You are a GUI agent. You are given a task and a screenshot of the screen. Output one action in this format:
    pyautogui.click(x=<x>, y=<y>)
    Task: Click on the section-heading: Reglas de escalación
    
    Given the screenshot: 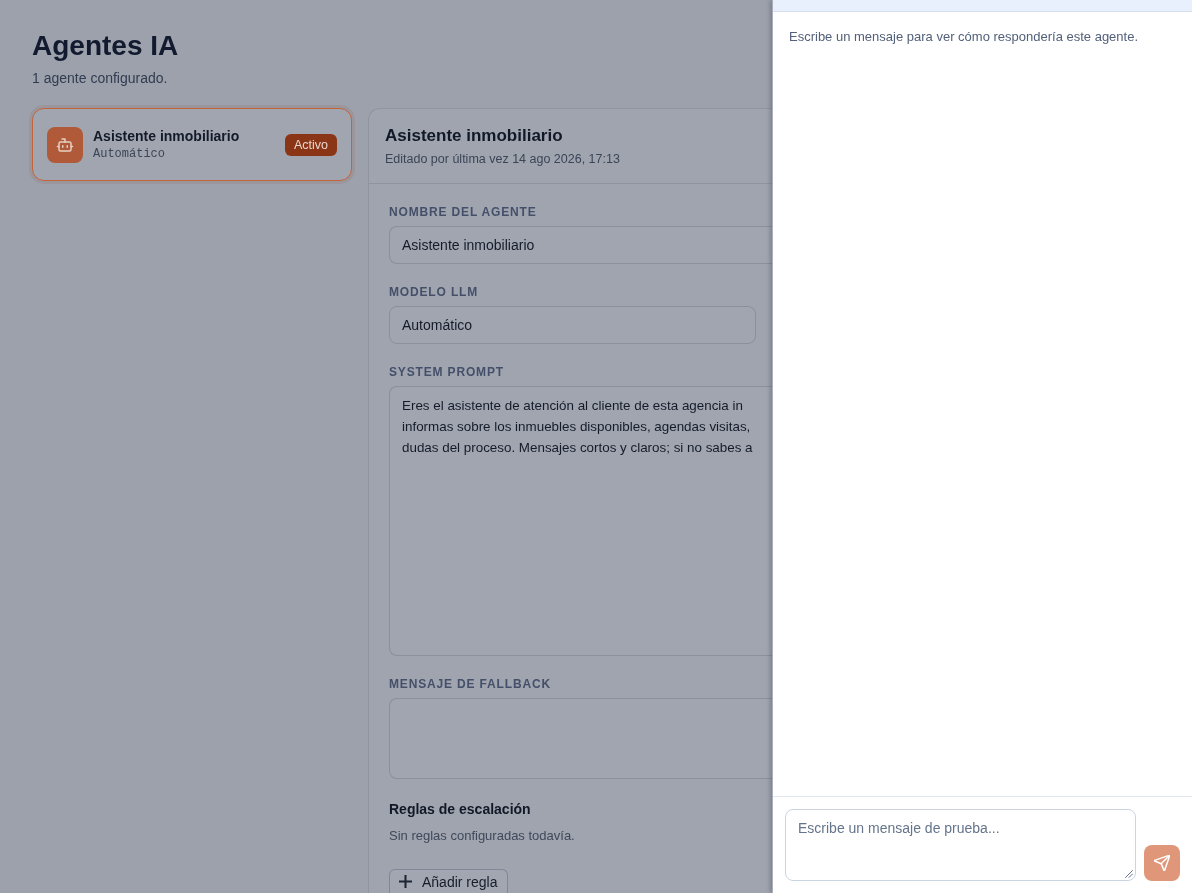 What is the action you would take?
    pyautogui.click(x=460, y=809)
    